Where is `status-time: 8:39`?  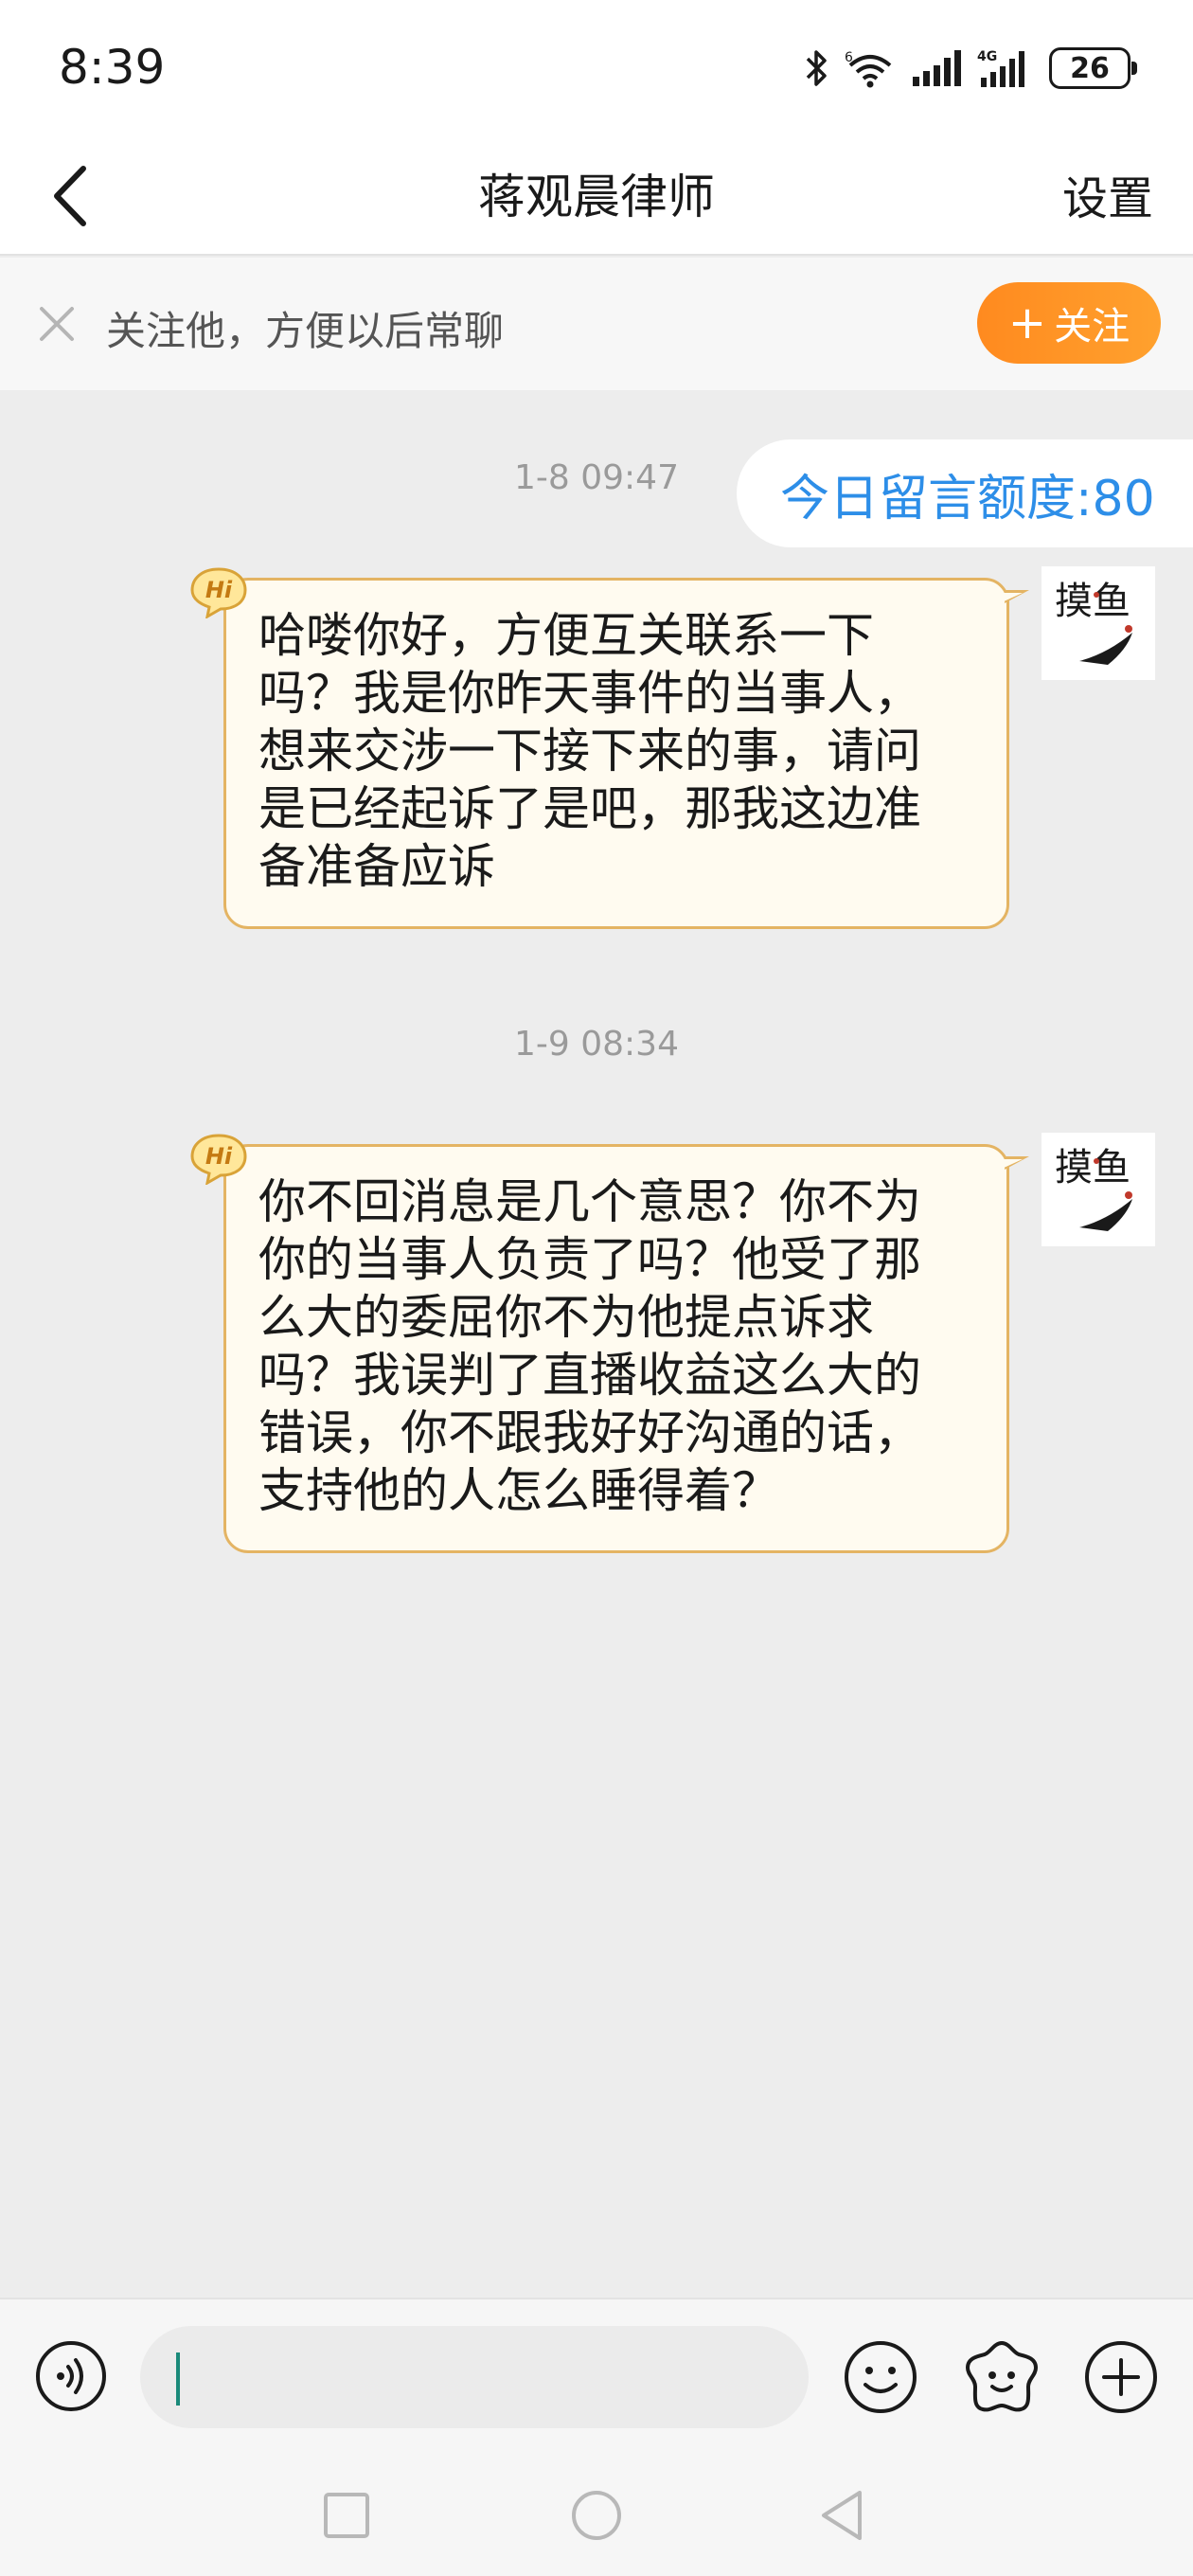 status-time: 8:39 is located at coordinates (112, 67).